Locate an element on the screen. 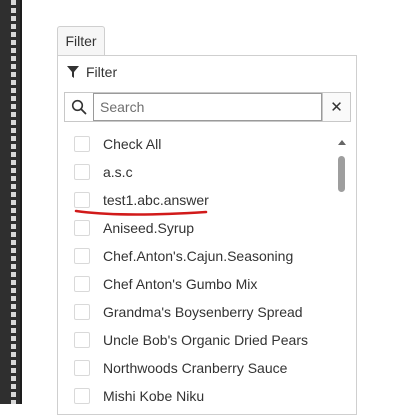 This screenshot has width=414, height=420. scrollbar-thumb is located at coordinates (341, 174).